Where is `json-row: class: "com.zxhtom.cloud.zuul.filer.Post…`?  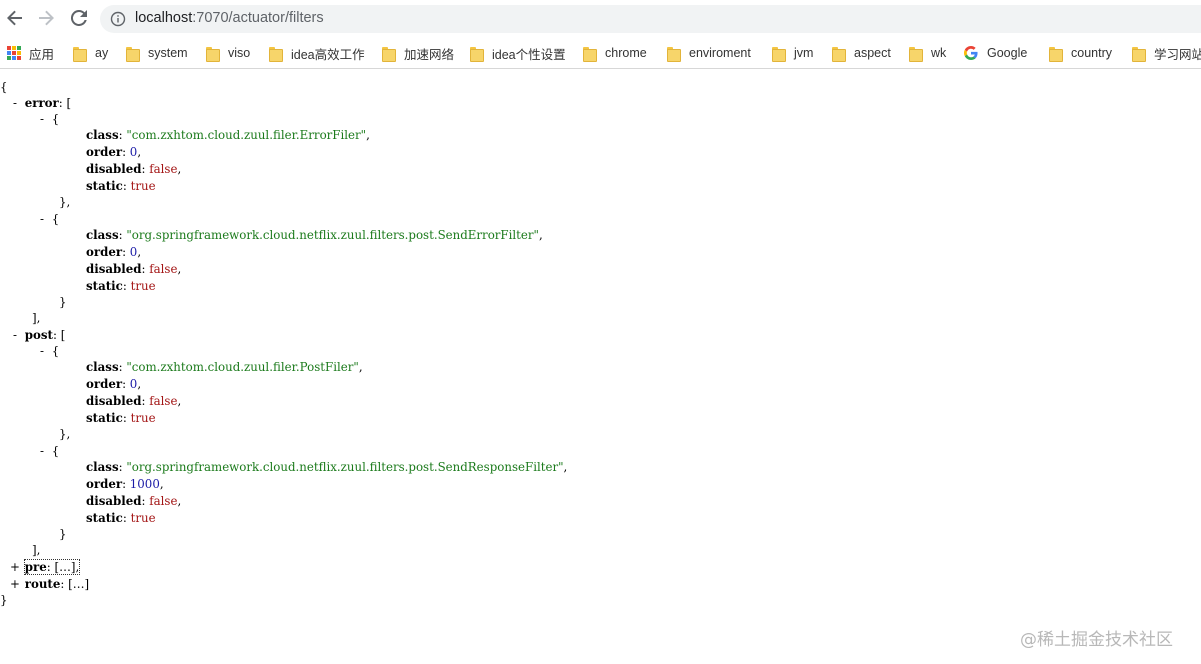 json-row: class: "com.zxhtom.cloud.zuul.filer.Post… is located at coordinates (224, 367).